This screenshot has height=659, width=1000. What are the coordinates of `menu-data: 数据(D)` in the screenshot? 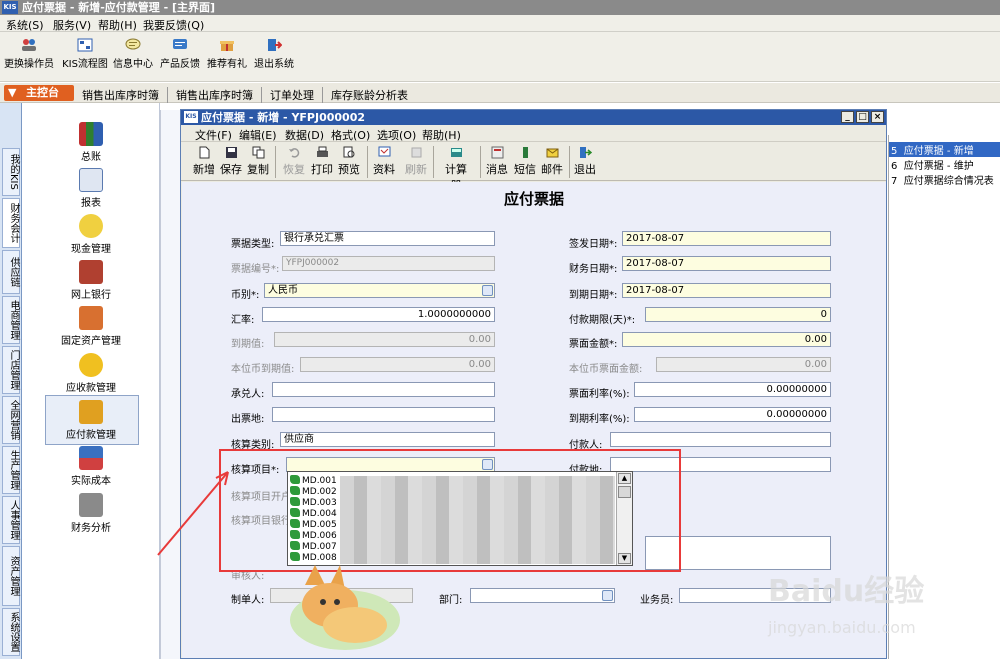 It's located at (304, 135).